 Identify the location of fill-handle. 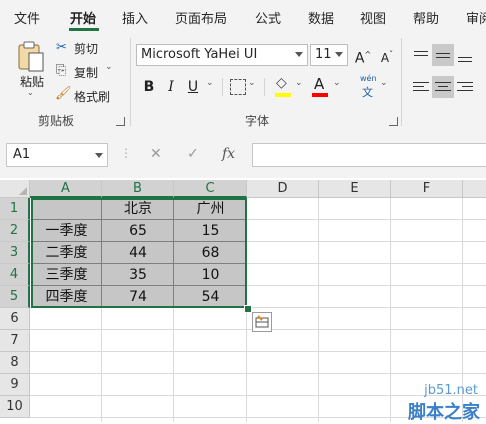
(248, 309).